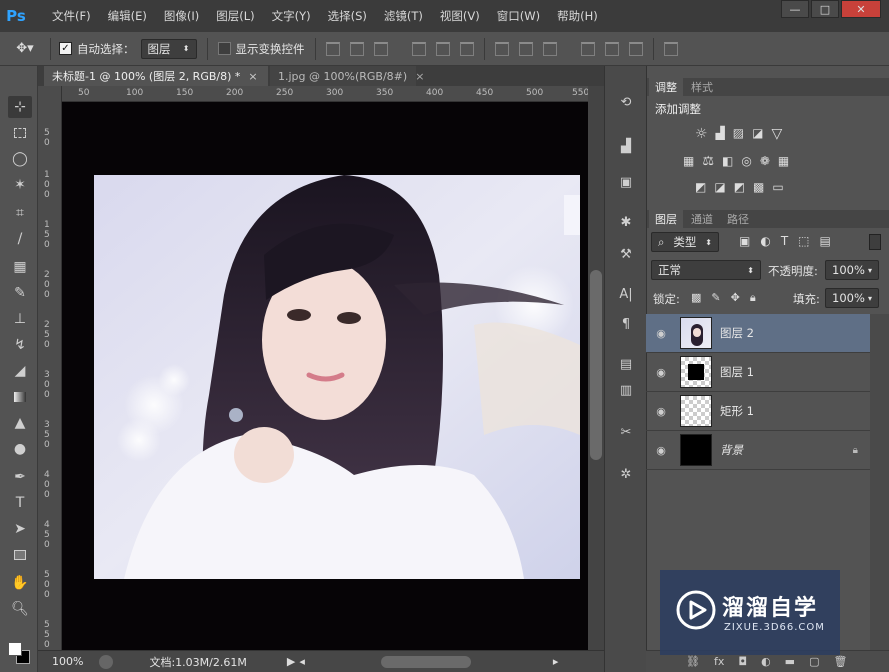 This screenshot has width=889, height=672. I want to click on align-left-icon, so click(418, 48).